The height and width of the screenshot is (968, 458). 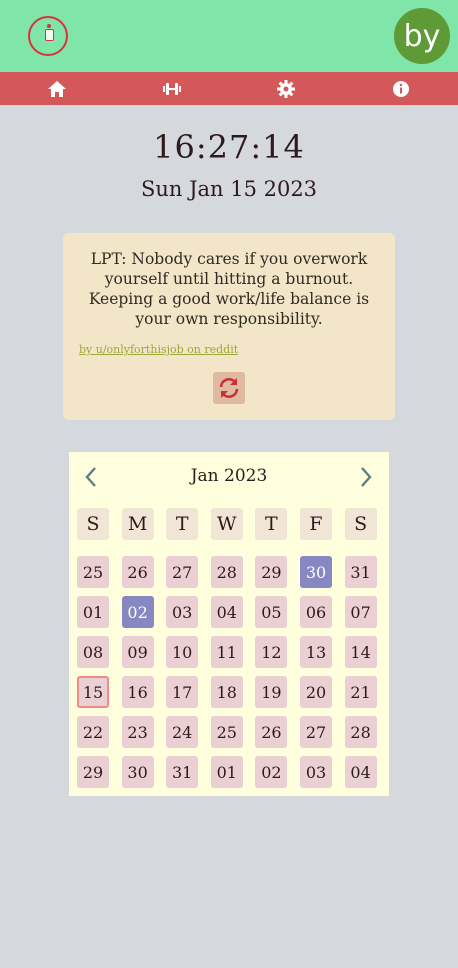 I want to click on calendar-day: 06, so click(x=316, y=612).